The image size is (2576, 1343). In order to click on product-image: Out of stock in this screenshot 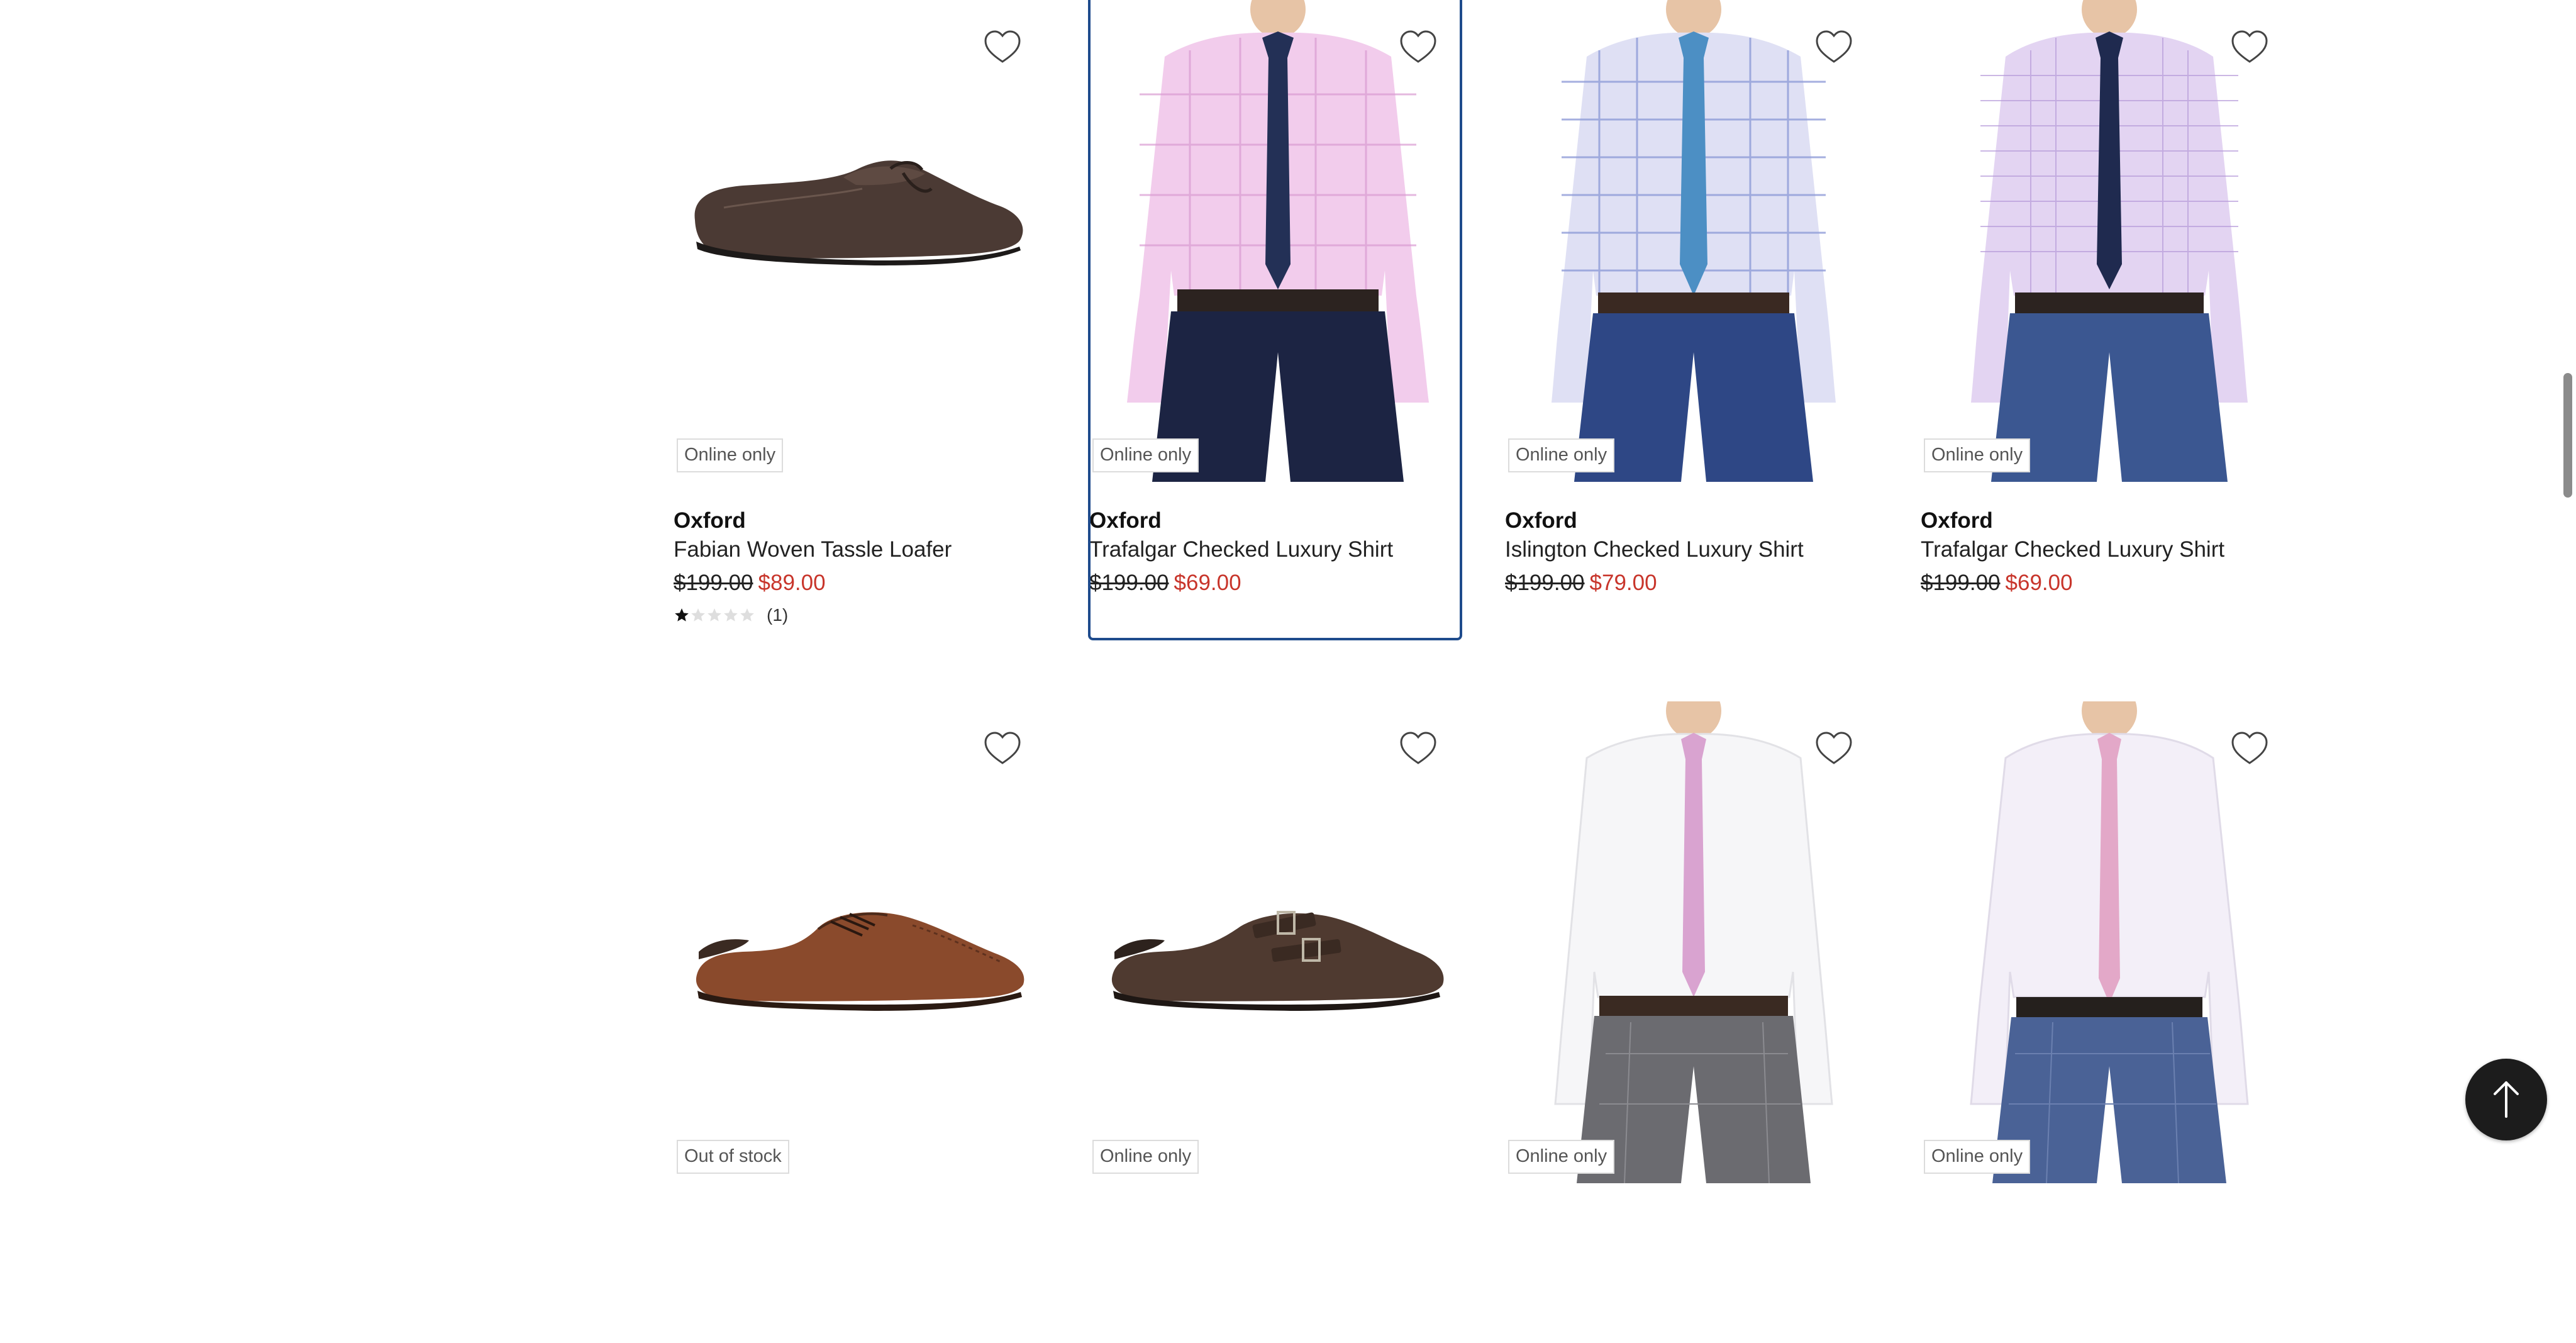, I will do `click(861, 942)`.